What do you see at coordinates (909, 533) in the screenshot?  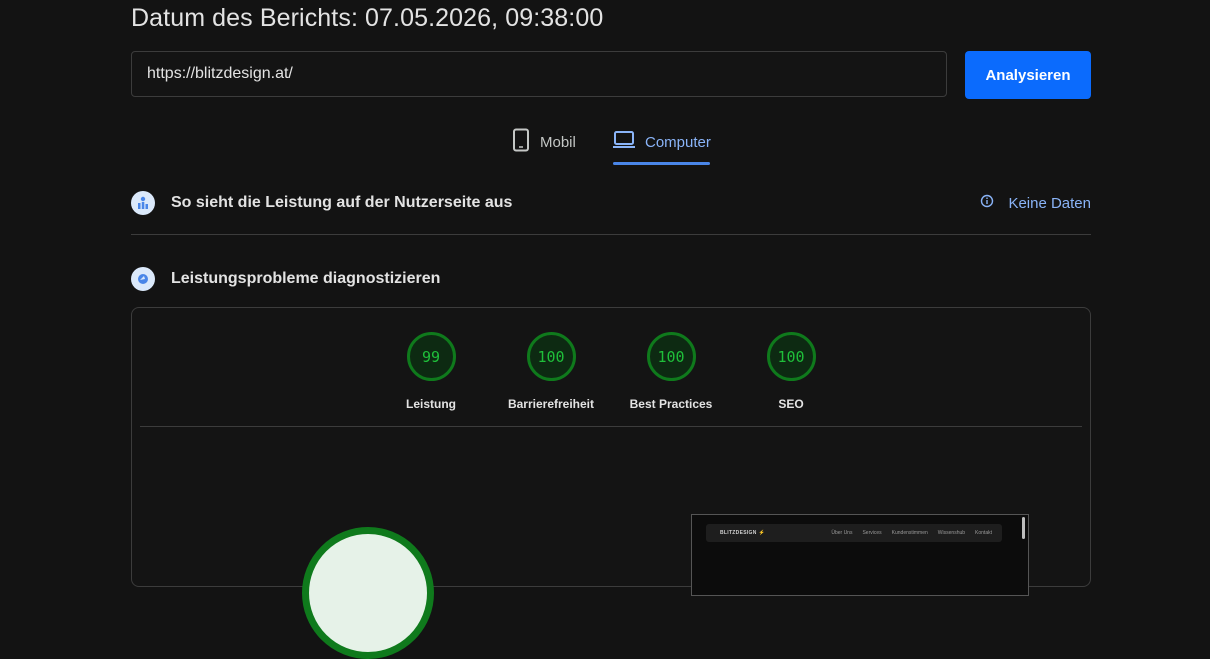 I see `thumbnail-nav-link: Kundenstimmen` at bounding box center [909, 533].